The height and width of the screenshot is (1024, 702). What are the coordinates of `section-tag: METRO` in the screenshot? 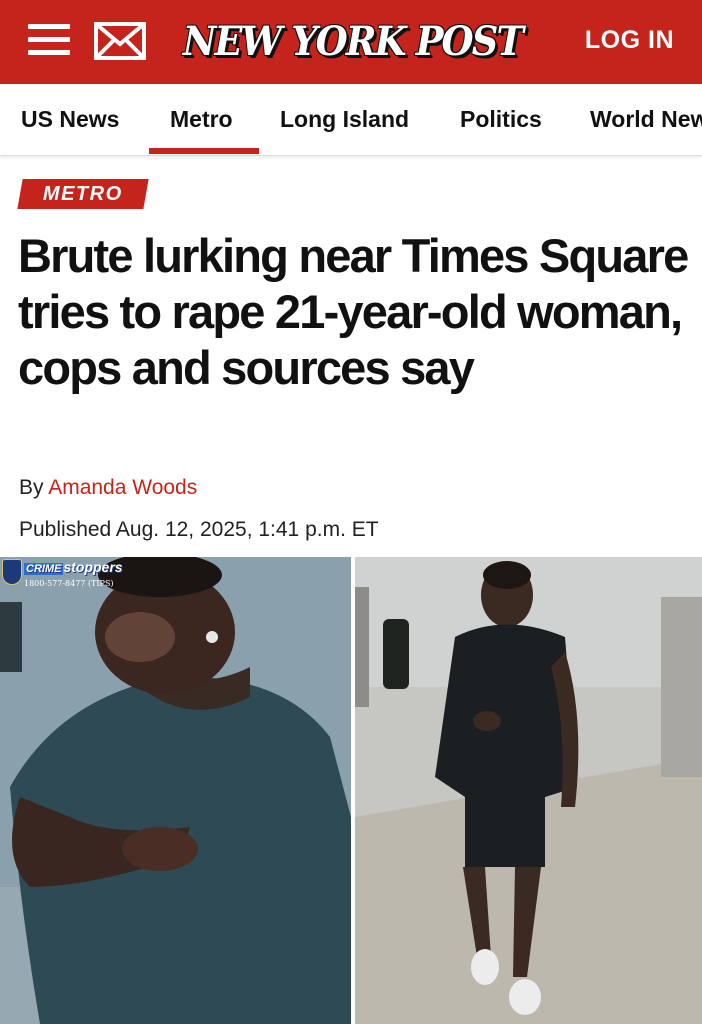 It's located at (83, 194).